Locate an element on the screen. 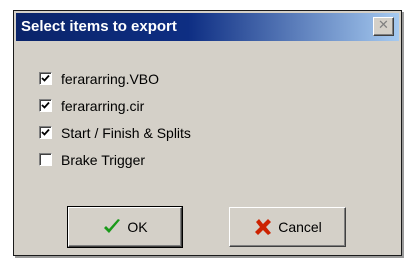 This screenshot has width=414, height=266. export-item-vbo: ferararring.VBO is located at coordinates (115, 78).